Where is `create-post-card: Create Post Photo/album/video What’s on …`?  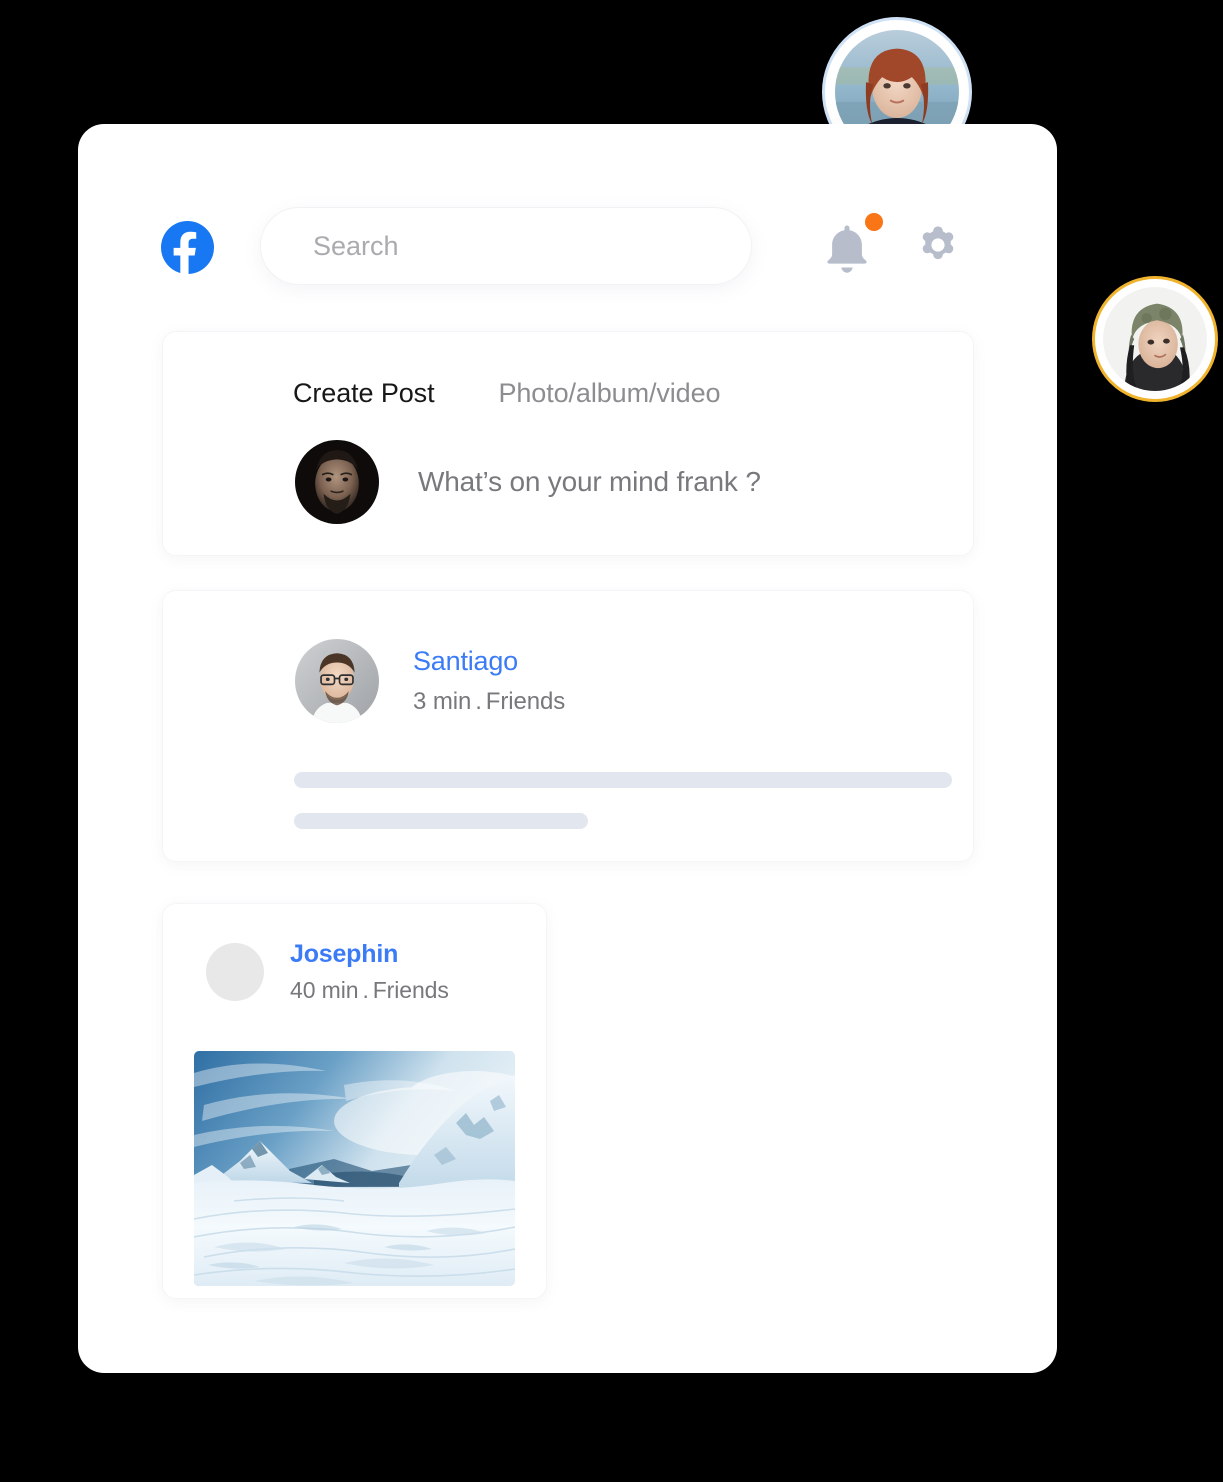 create-post-card: Create Post Photo/album/video What’s on … is located at coordinates (568, 443).